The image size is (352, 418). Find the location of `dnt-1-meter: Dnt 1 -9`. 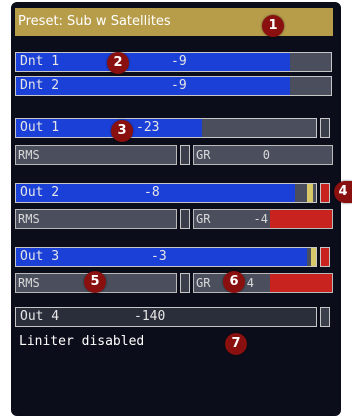

dnt-1-meter: Dnt 1 -9 is located at coordinates (173, 62).